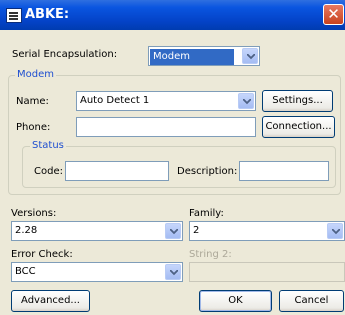 The image size is (345, 315). Describe the element at coordinates (196, 230) in the screenshot. I see `family-value: 2` at that location.